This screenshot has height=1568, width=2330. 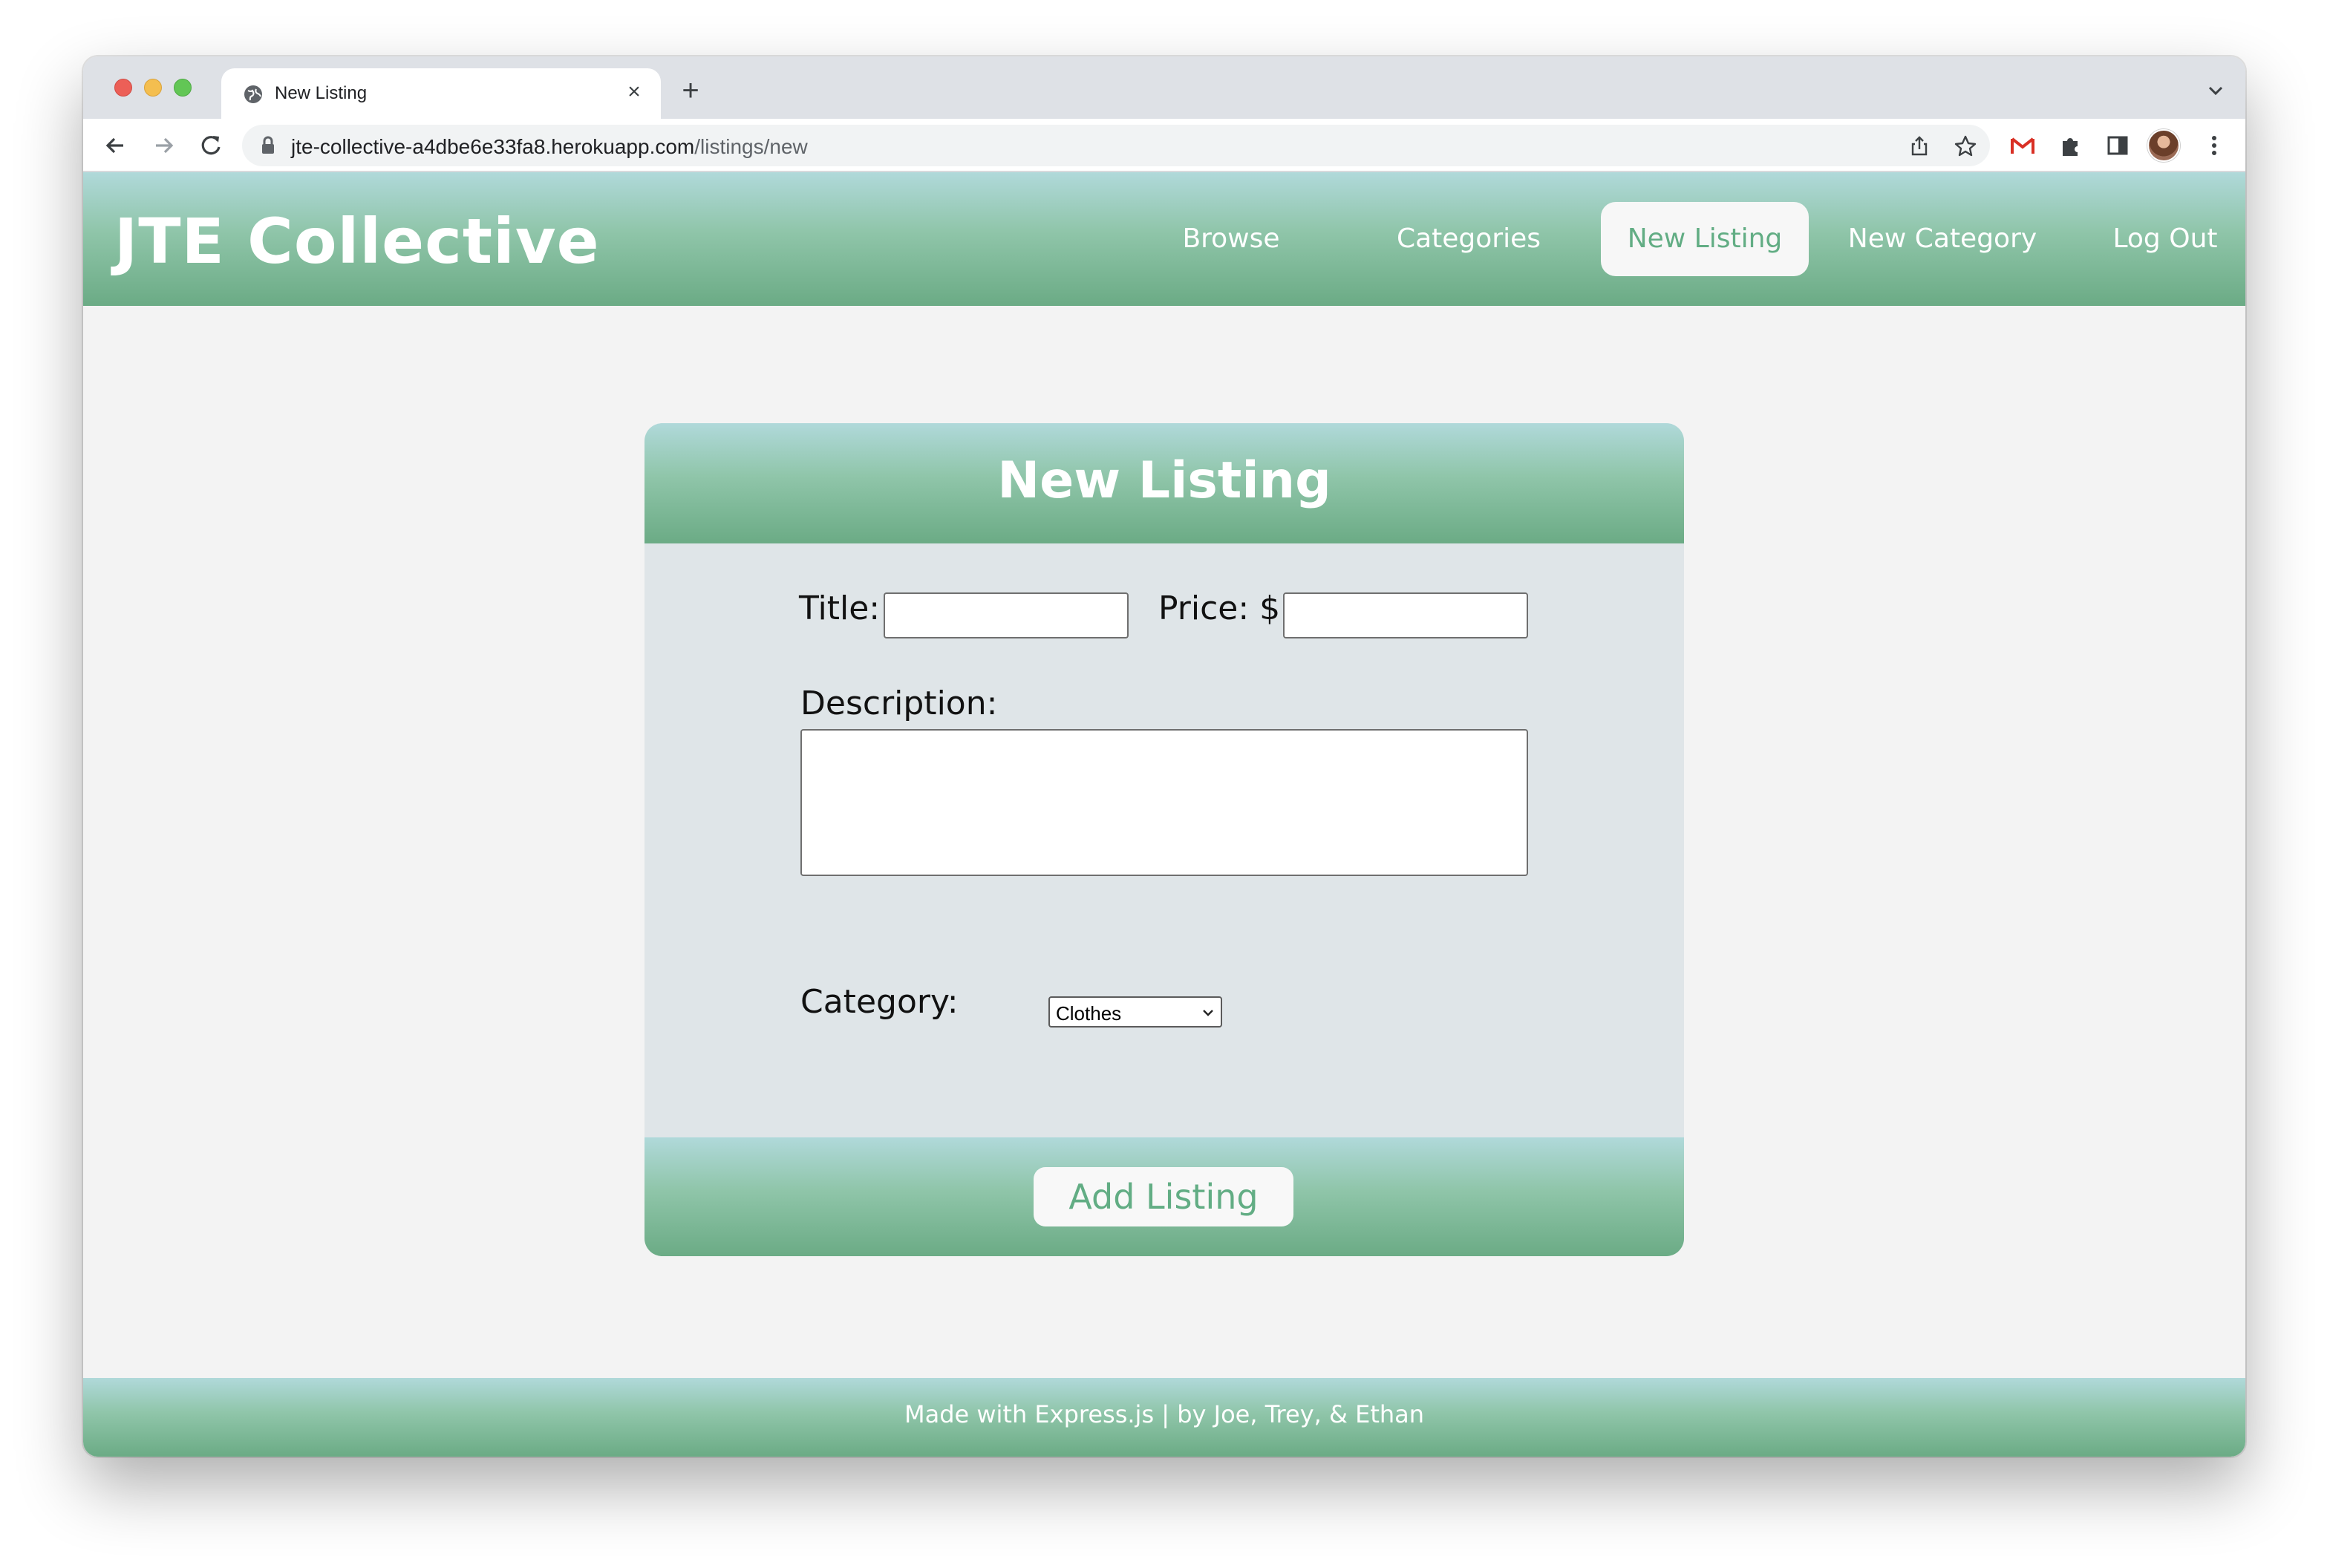 What do you see at coordinates (1705, 239) in the screenshot?
I see `nav-new-listing: New Listing` at bounding box center [1705, 239].